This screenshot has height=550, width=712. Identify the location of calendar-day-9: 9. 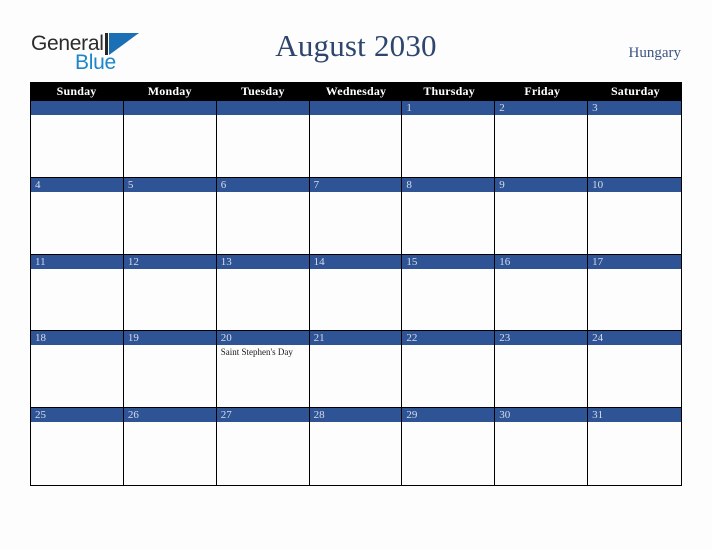
(542, 216).